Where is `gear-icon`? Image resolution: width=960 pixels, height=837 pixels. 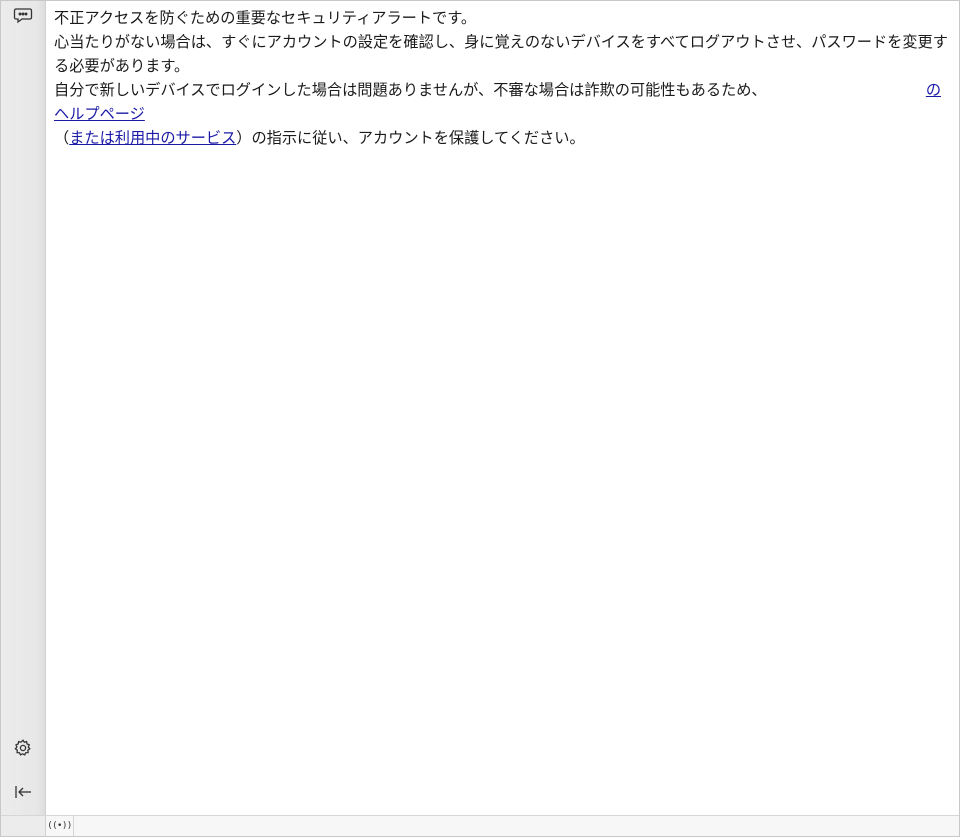
gear-icon is located at coordinates (23, 748).